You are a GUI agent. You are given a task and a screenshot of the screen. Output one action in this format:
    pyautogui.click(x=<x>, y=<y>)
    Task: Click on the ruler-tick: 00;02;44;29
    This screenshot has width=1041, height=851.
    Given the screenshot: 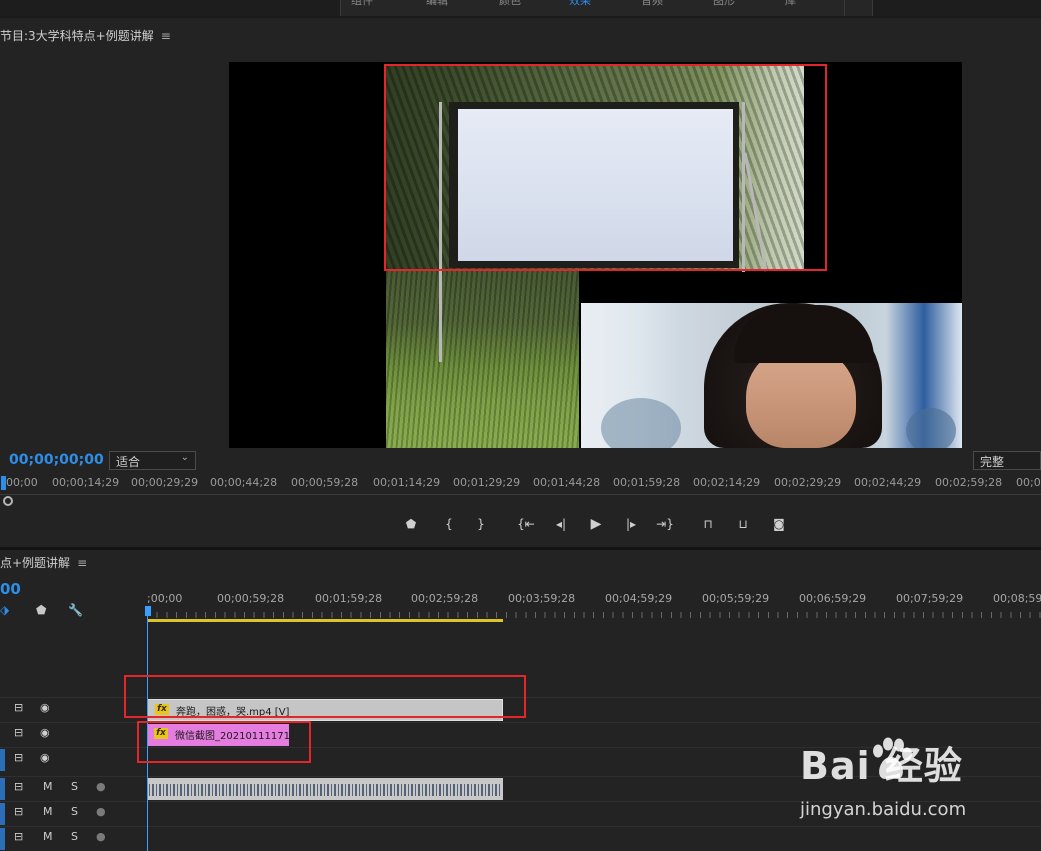 What is the action you would take?
    pyautogui.click(x=888, y=482)
    